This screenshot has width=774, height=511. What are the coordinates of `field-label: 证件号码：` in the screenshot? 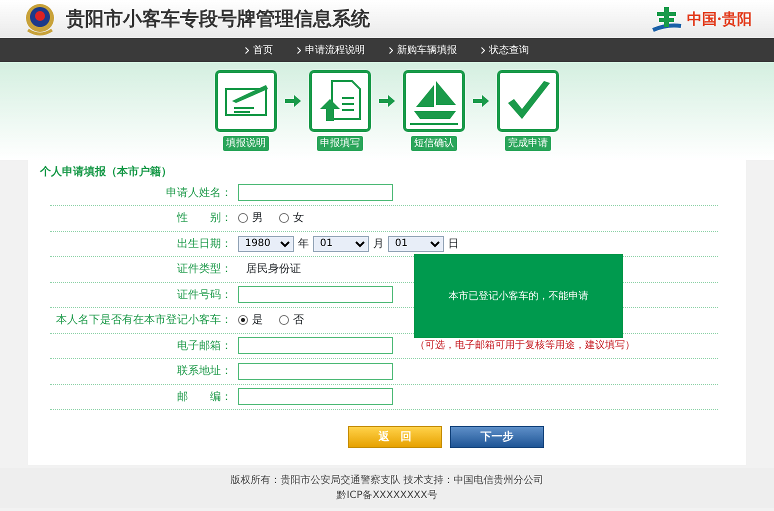 It's located at (204, 294).